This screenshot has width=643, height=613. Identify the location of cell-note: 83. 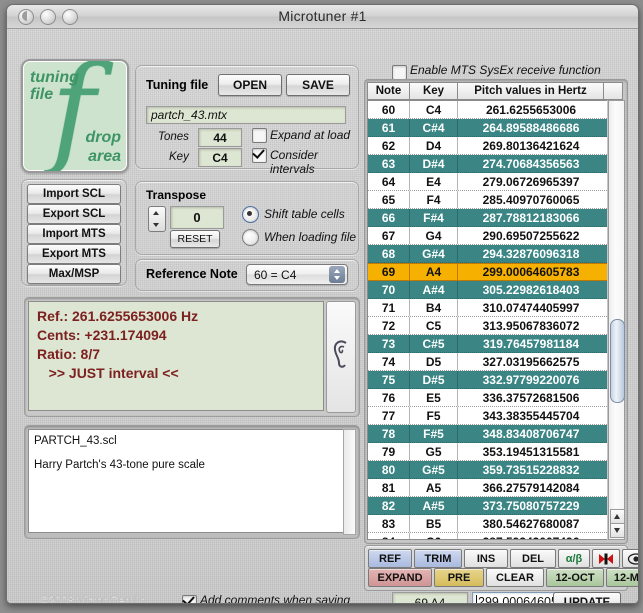
(389, 523).